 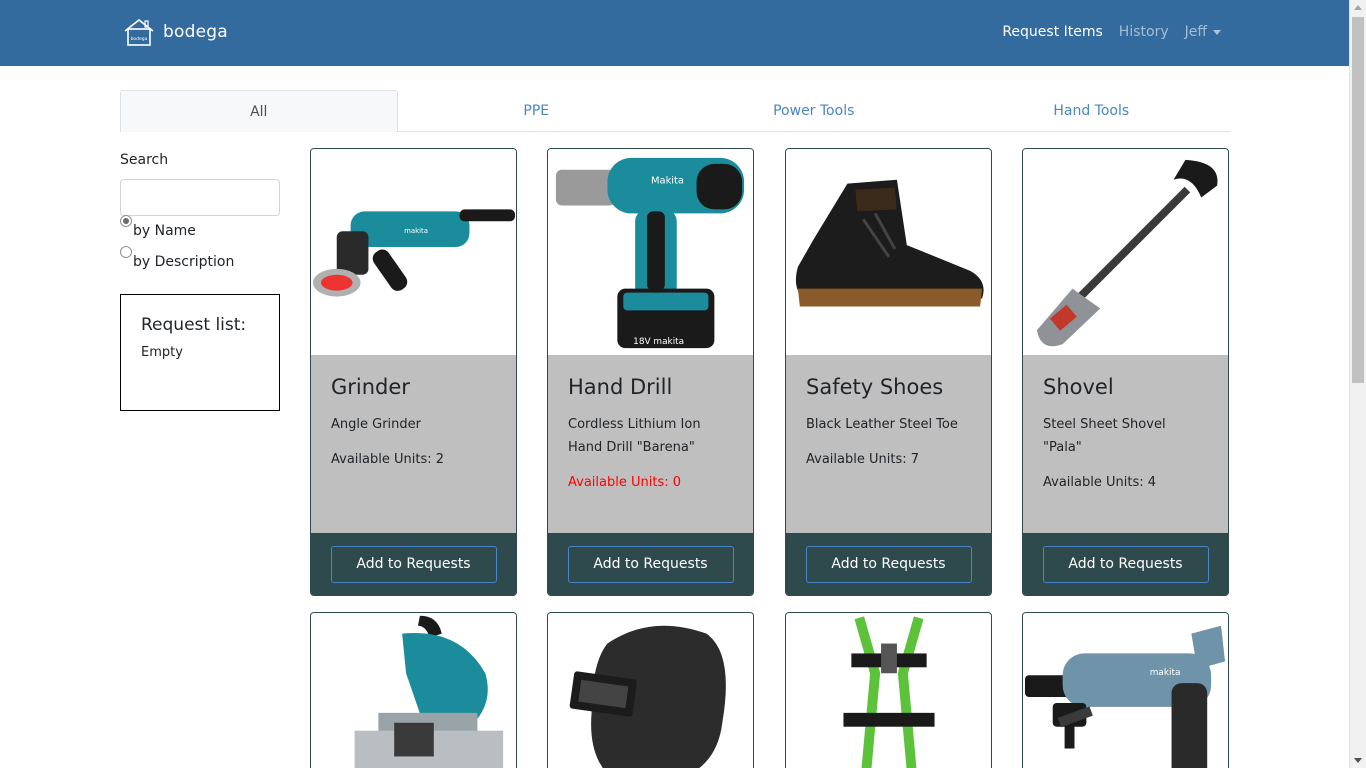 I want to click on navbar: bodega bodega Request Items History Jeff, so click(x=674, y=33).